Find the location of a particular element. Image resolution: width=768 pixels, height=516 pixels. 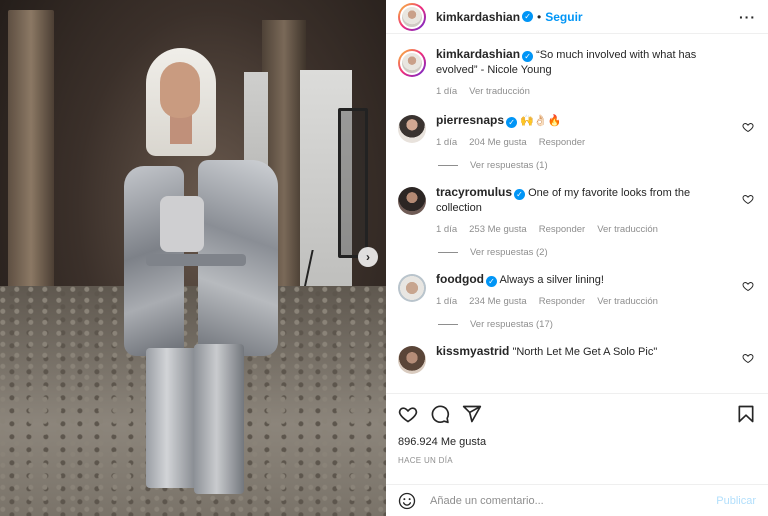

view-replies-button: Ver respuestas (1) is located at coordinates (597, 165).